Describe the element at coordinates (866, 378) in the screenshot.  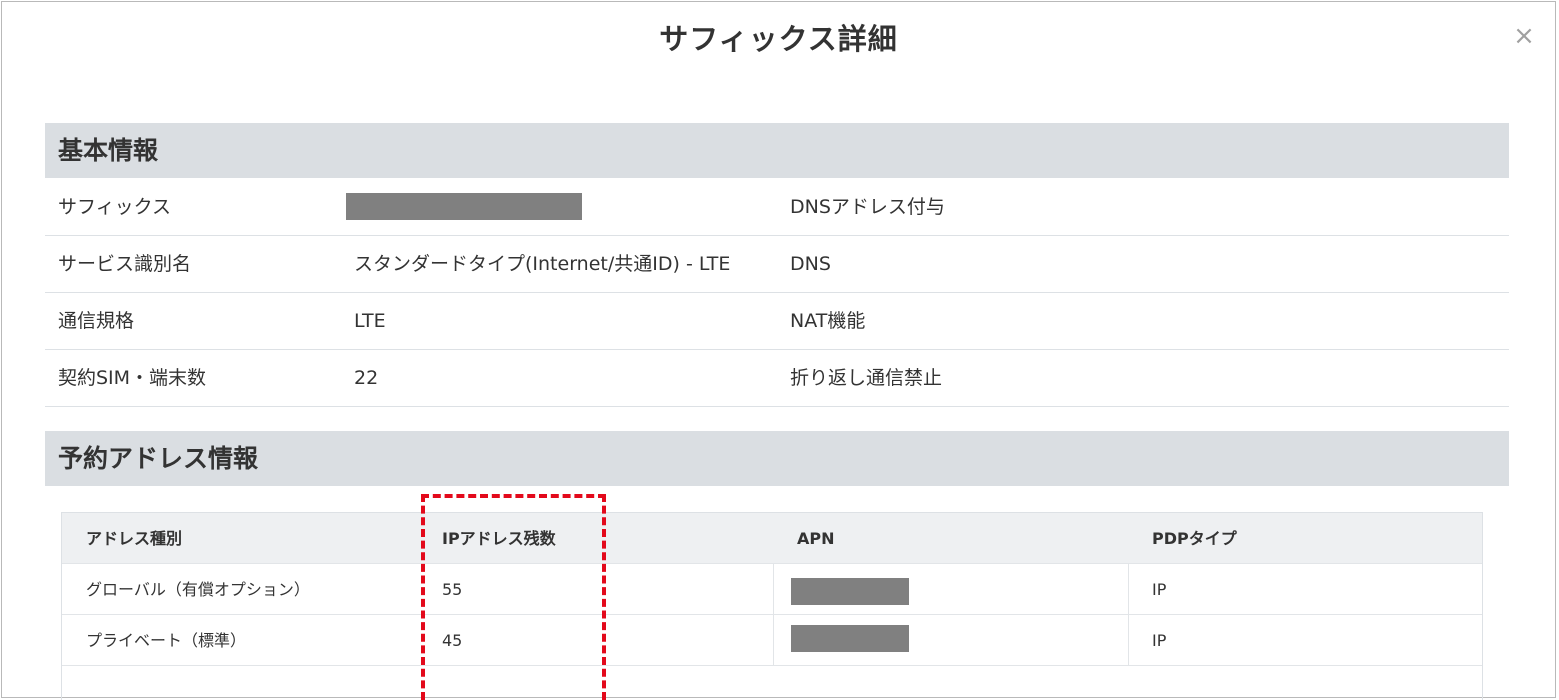
I see `info-right-label: 折り返し通信禁止` at that location.